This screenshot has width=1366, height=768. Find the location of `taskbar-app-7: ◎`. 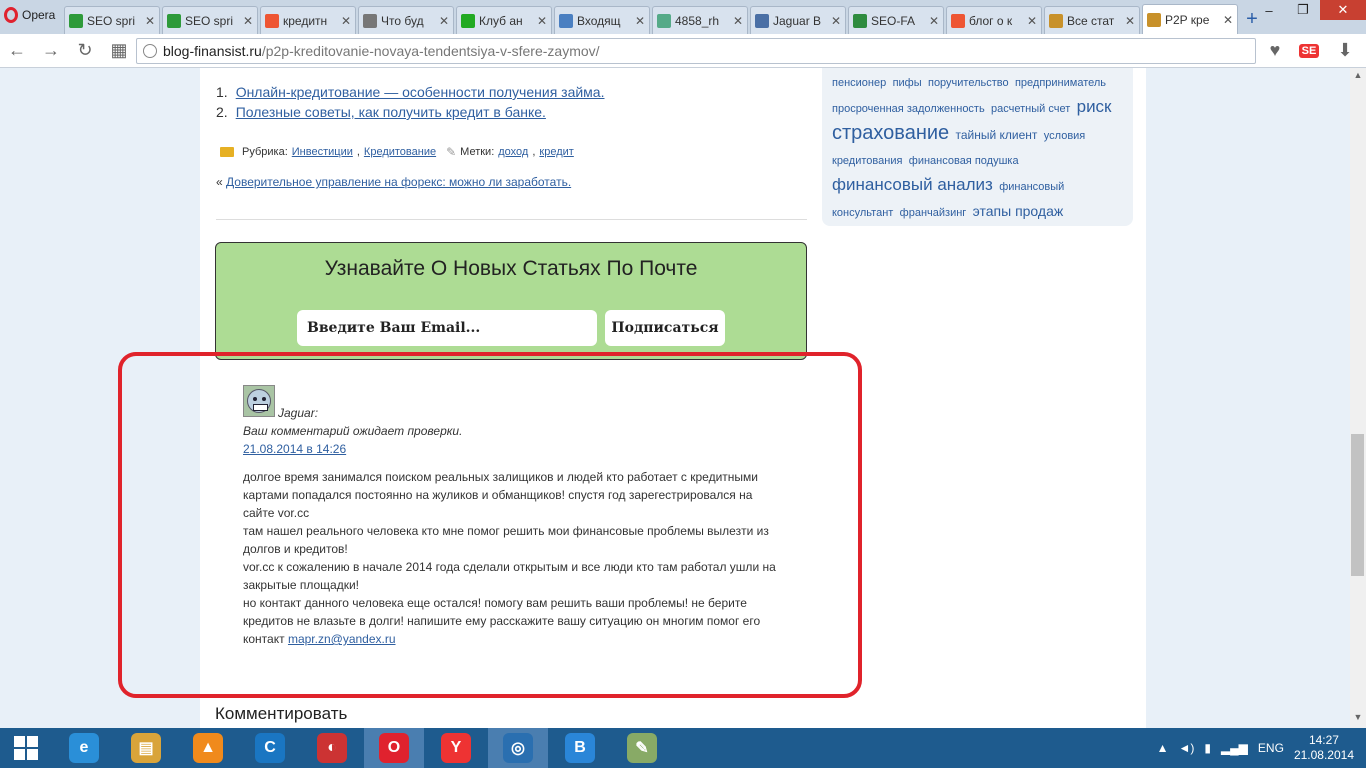

taskbar-app-7: ◎ is located at coordinates (518, 748).